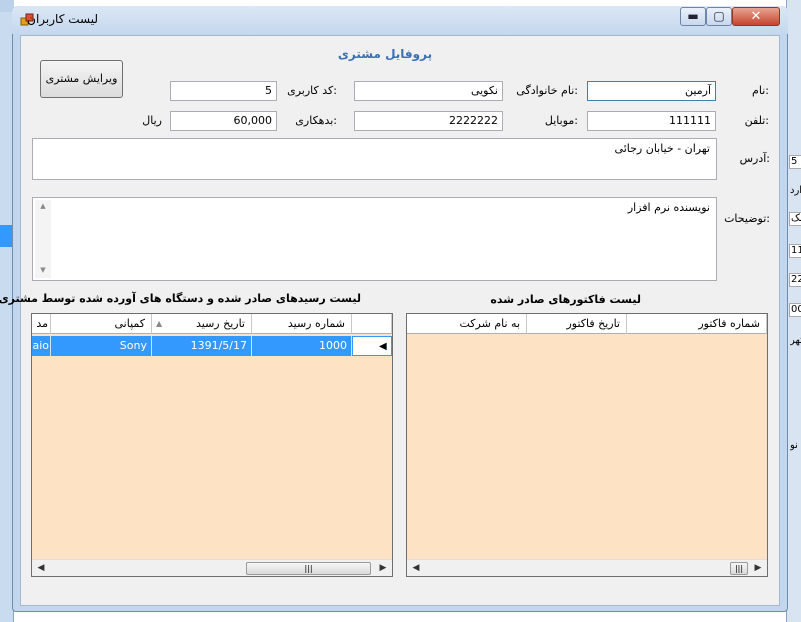 The height and width of the screenshot is (622, 801). What do you see at coordinates (428, 121) in the screenshot?
I see `mobile-field: 2222222` at bounding box center [428, 121].